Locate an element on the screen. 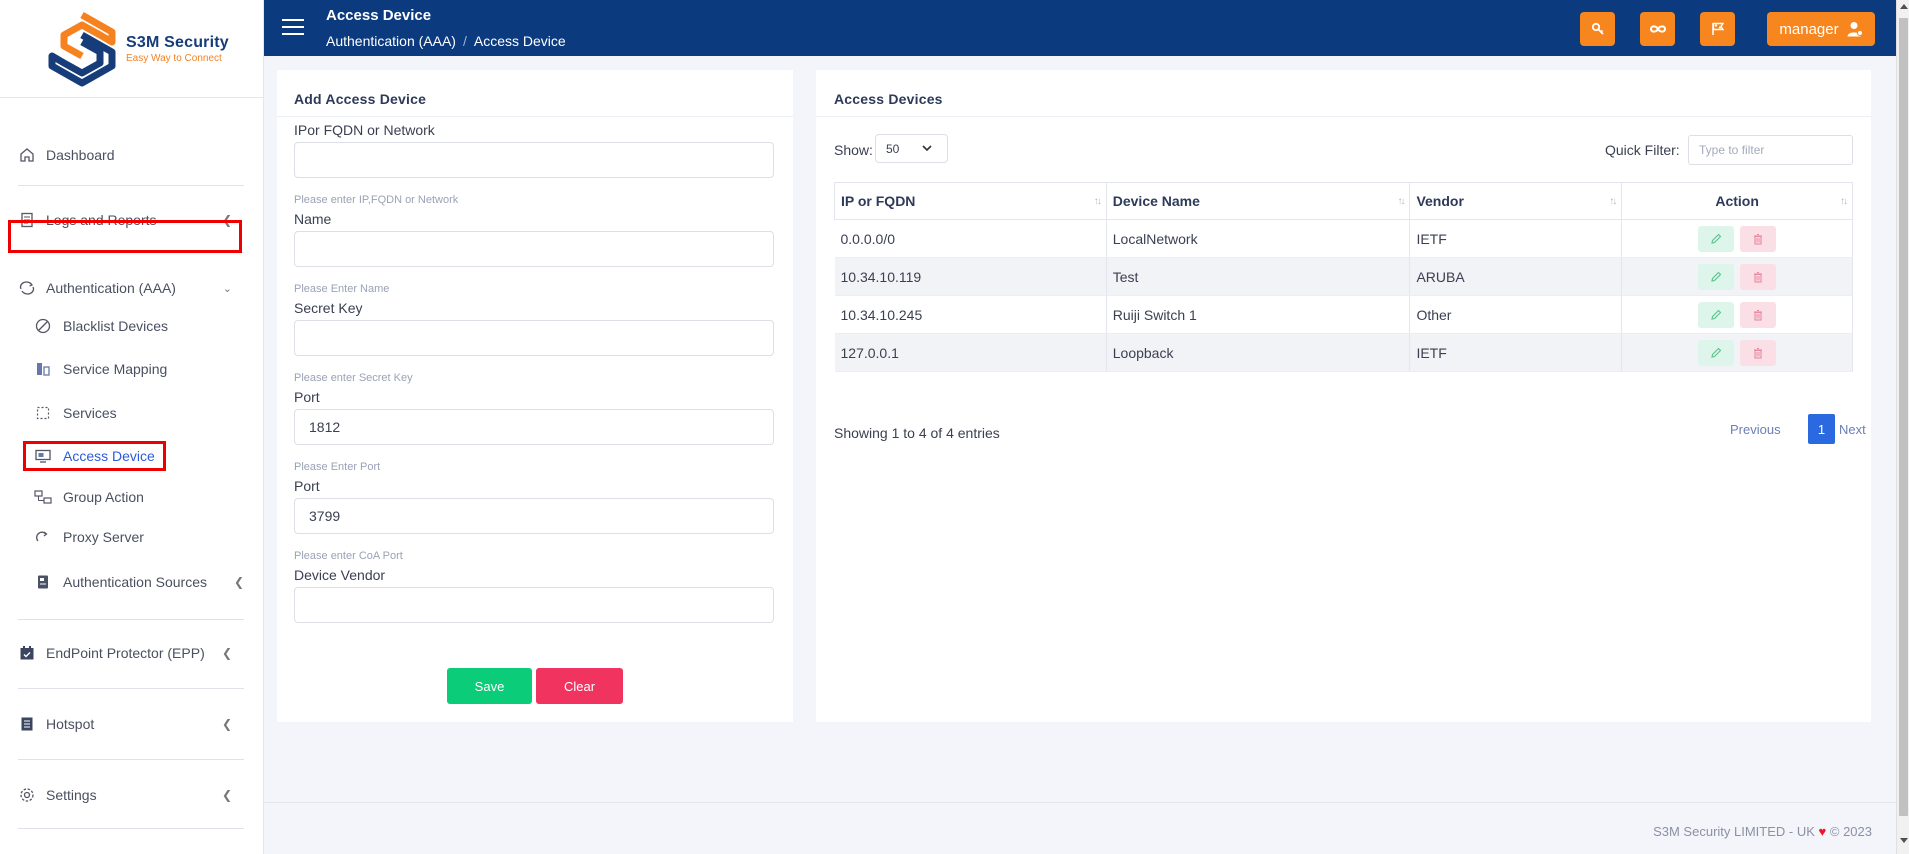 Image resolution: width=1909 pixels, height=854 pixels. table-summary: Showing 1 to 4 of 4 entries is located at coordinates (917, 433).